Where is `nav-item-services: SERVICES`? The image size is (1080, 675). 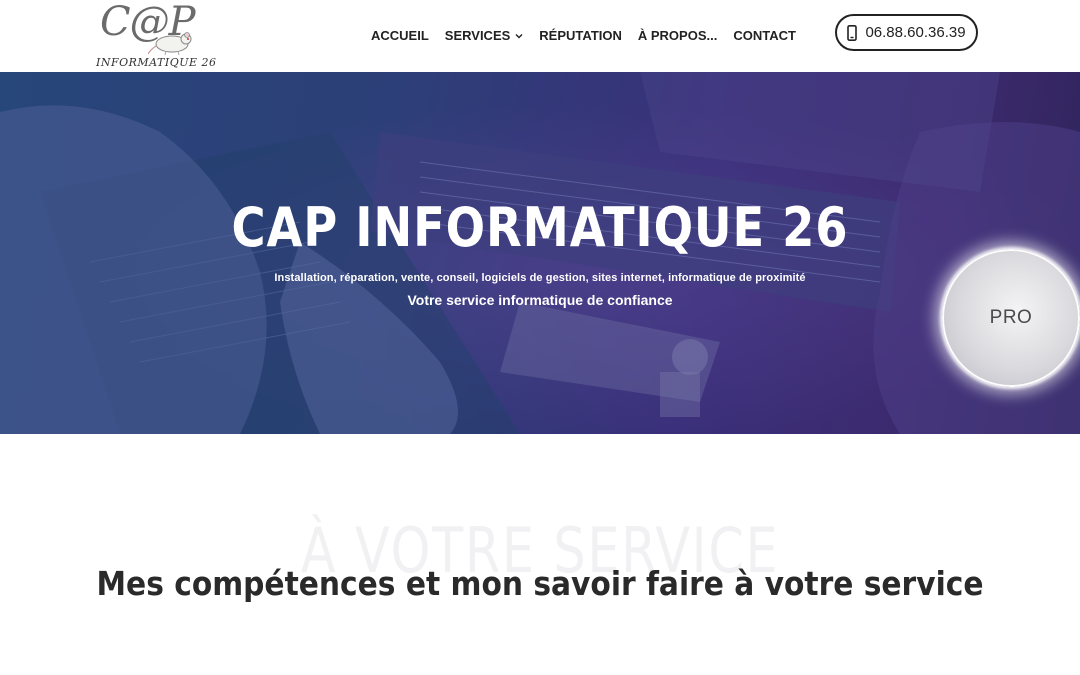
nav-item-services: SERVICES is located at coordinates (484, 36).